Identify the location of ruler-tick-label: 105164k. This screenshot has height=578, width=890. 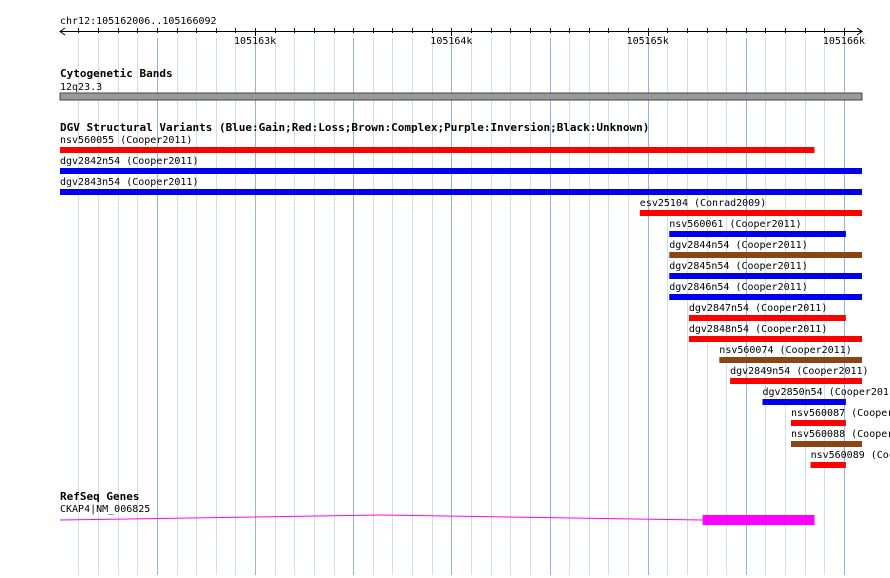
(451, 41).